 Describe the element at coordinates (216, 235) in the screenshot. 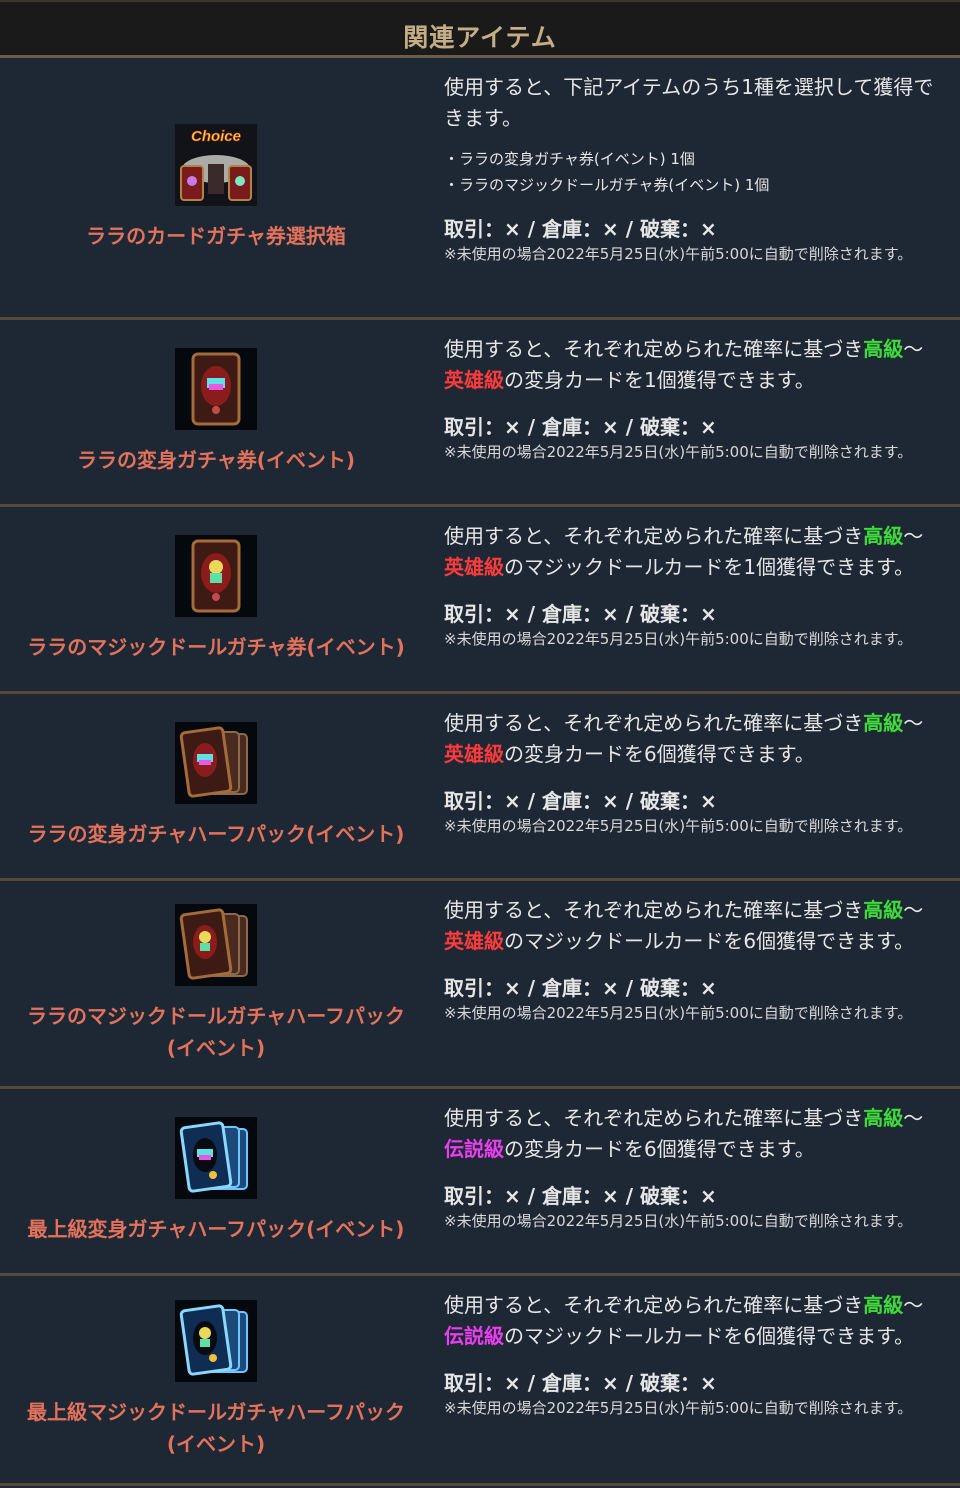

I see `item-name: ララのカードガチャ券選択箱` at that location.